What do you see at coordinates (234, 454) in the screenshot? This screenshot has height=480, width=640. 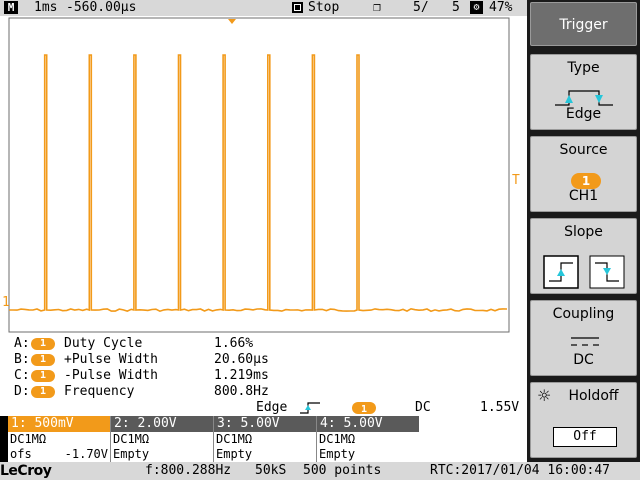 I see `channel-3-state: Empty` at bounding box center [234, 454].